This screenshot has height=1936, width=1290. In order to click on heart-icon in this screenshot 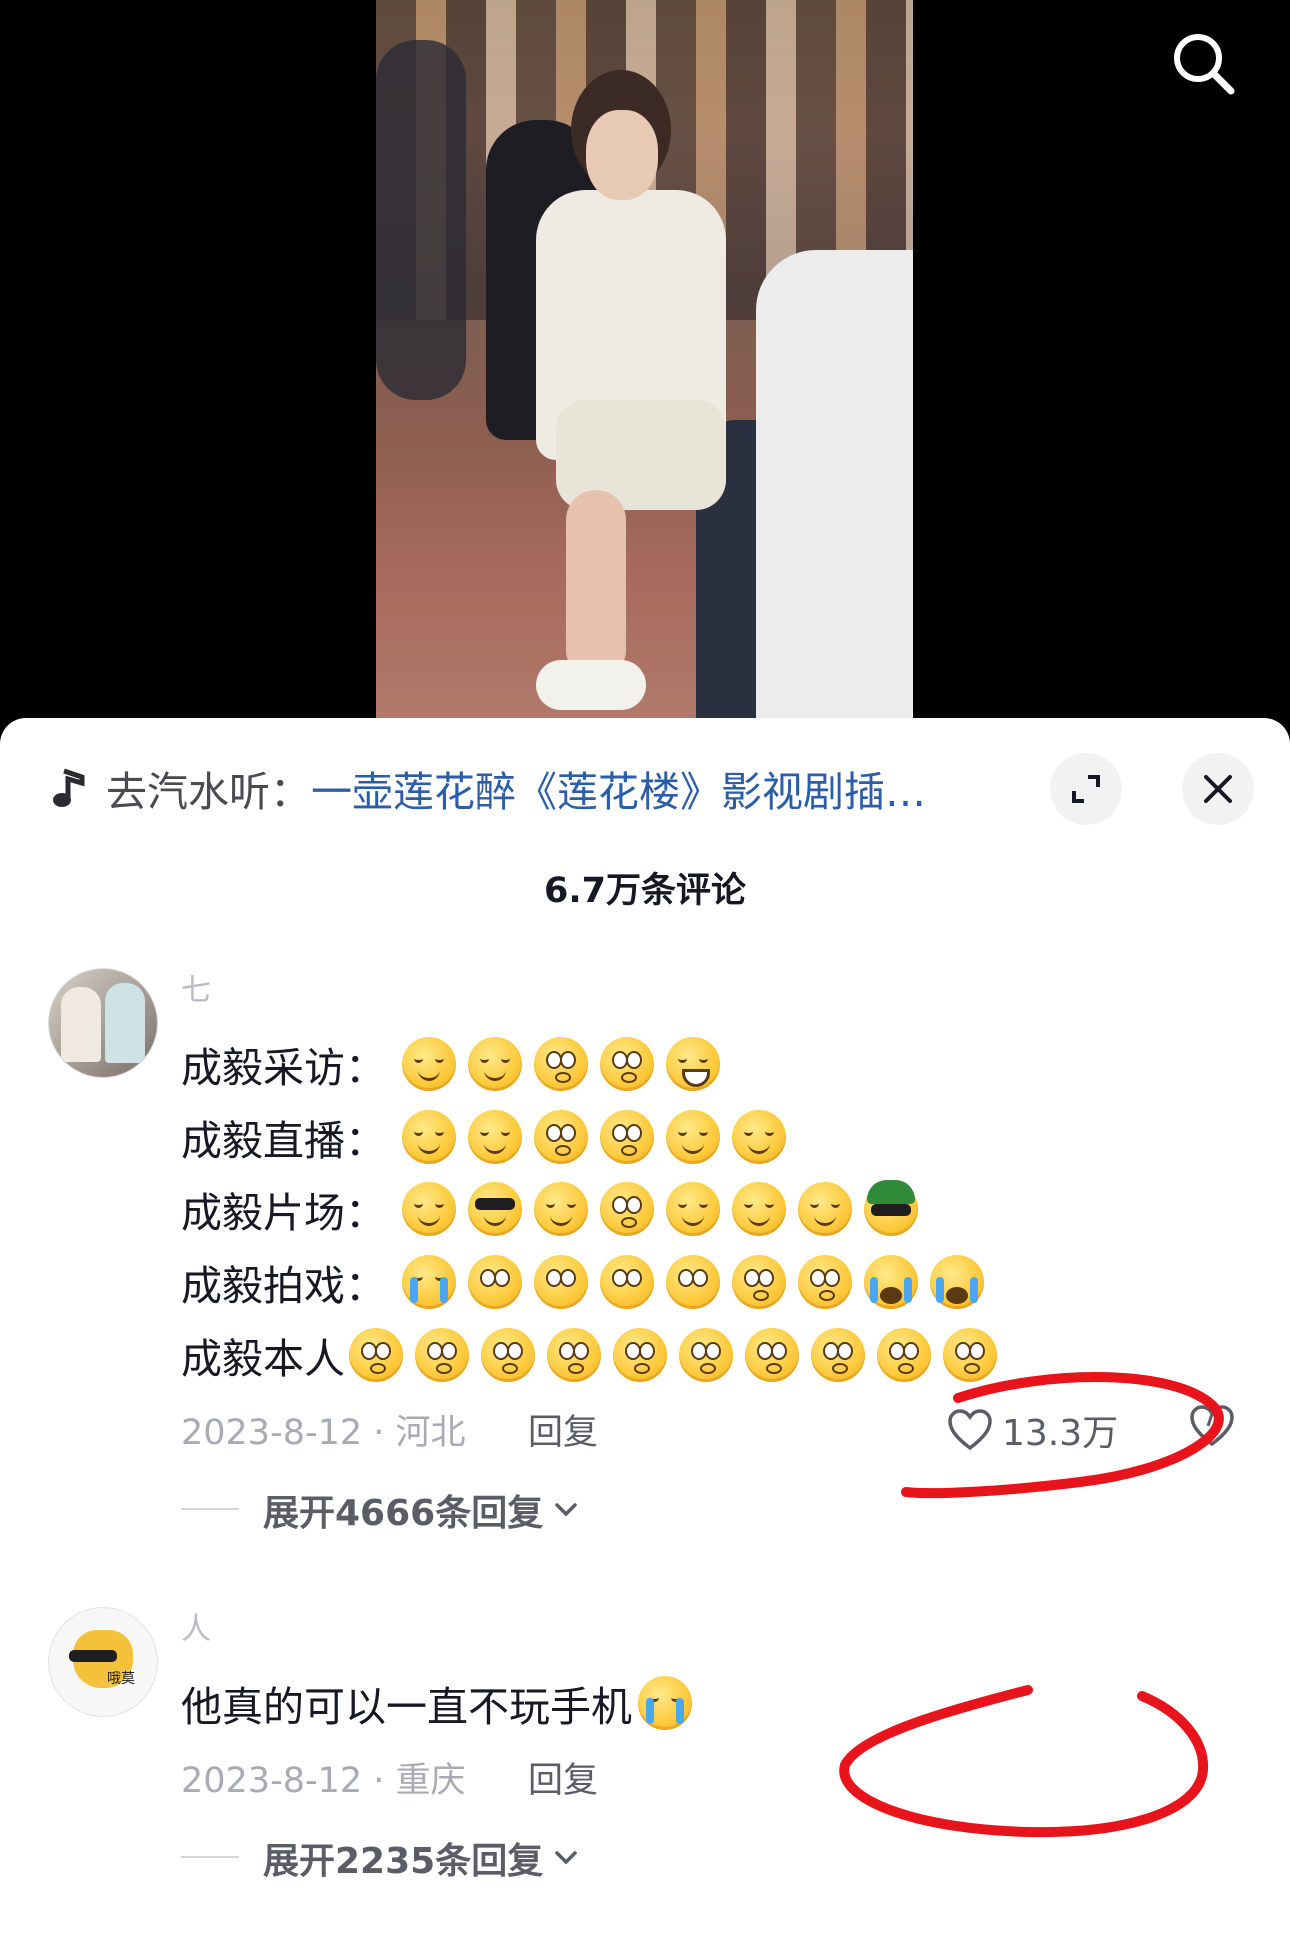, I will do `click(970, 1430)`.